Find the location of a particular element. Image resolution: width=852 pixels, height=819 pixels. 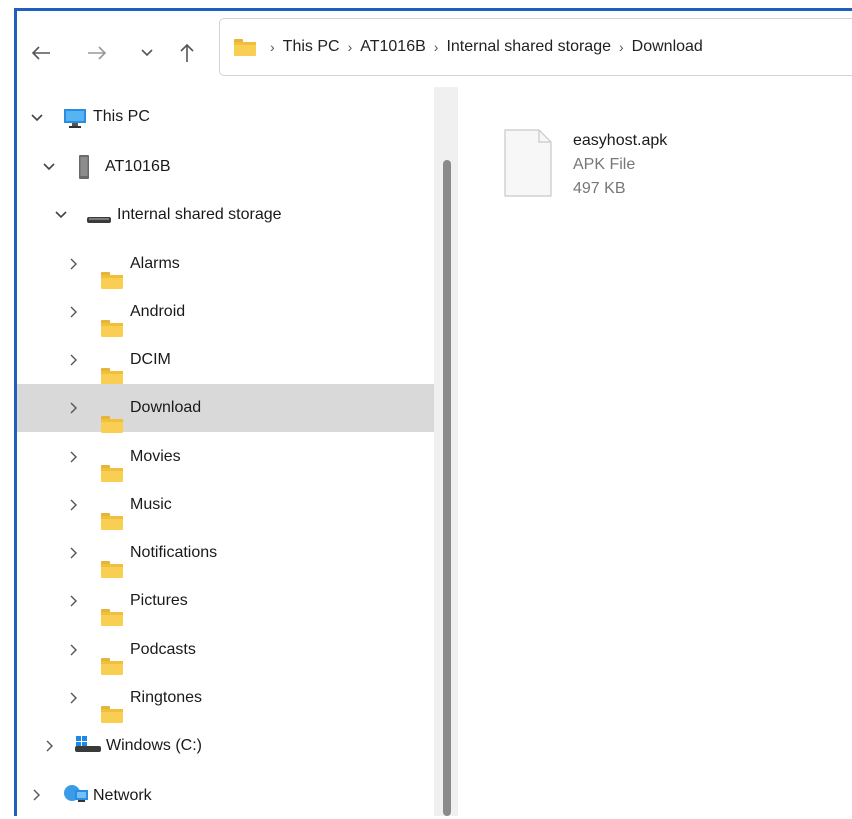

tree-item-folder: Music is located at coordinates (225, 505).